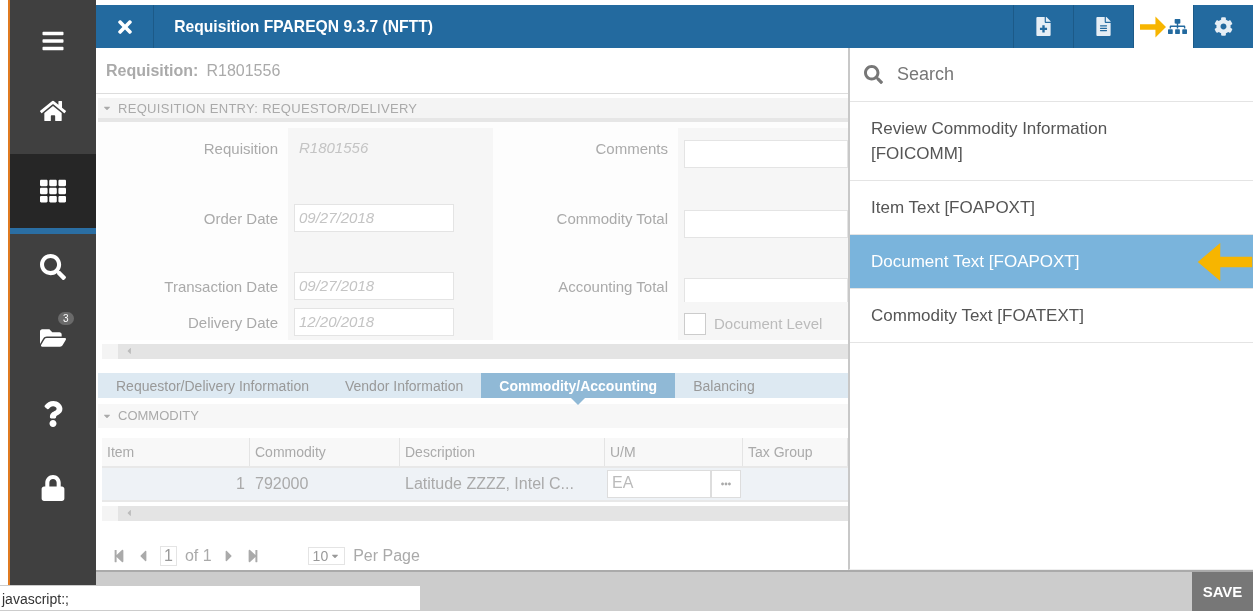 The width and height of the screenshot is (1253, 611). I want to click on sidebar-item: 3, so click(53, 338).